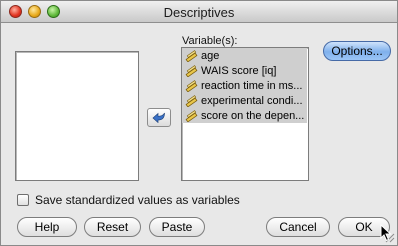 The width and height of the screenshot is (398, 246). What do you see at coordinates (210, 55) in the screenshot?
I see `variable-item-label: age` at bounding box center [210, 55].